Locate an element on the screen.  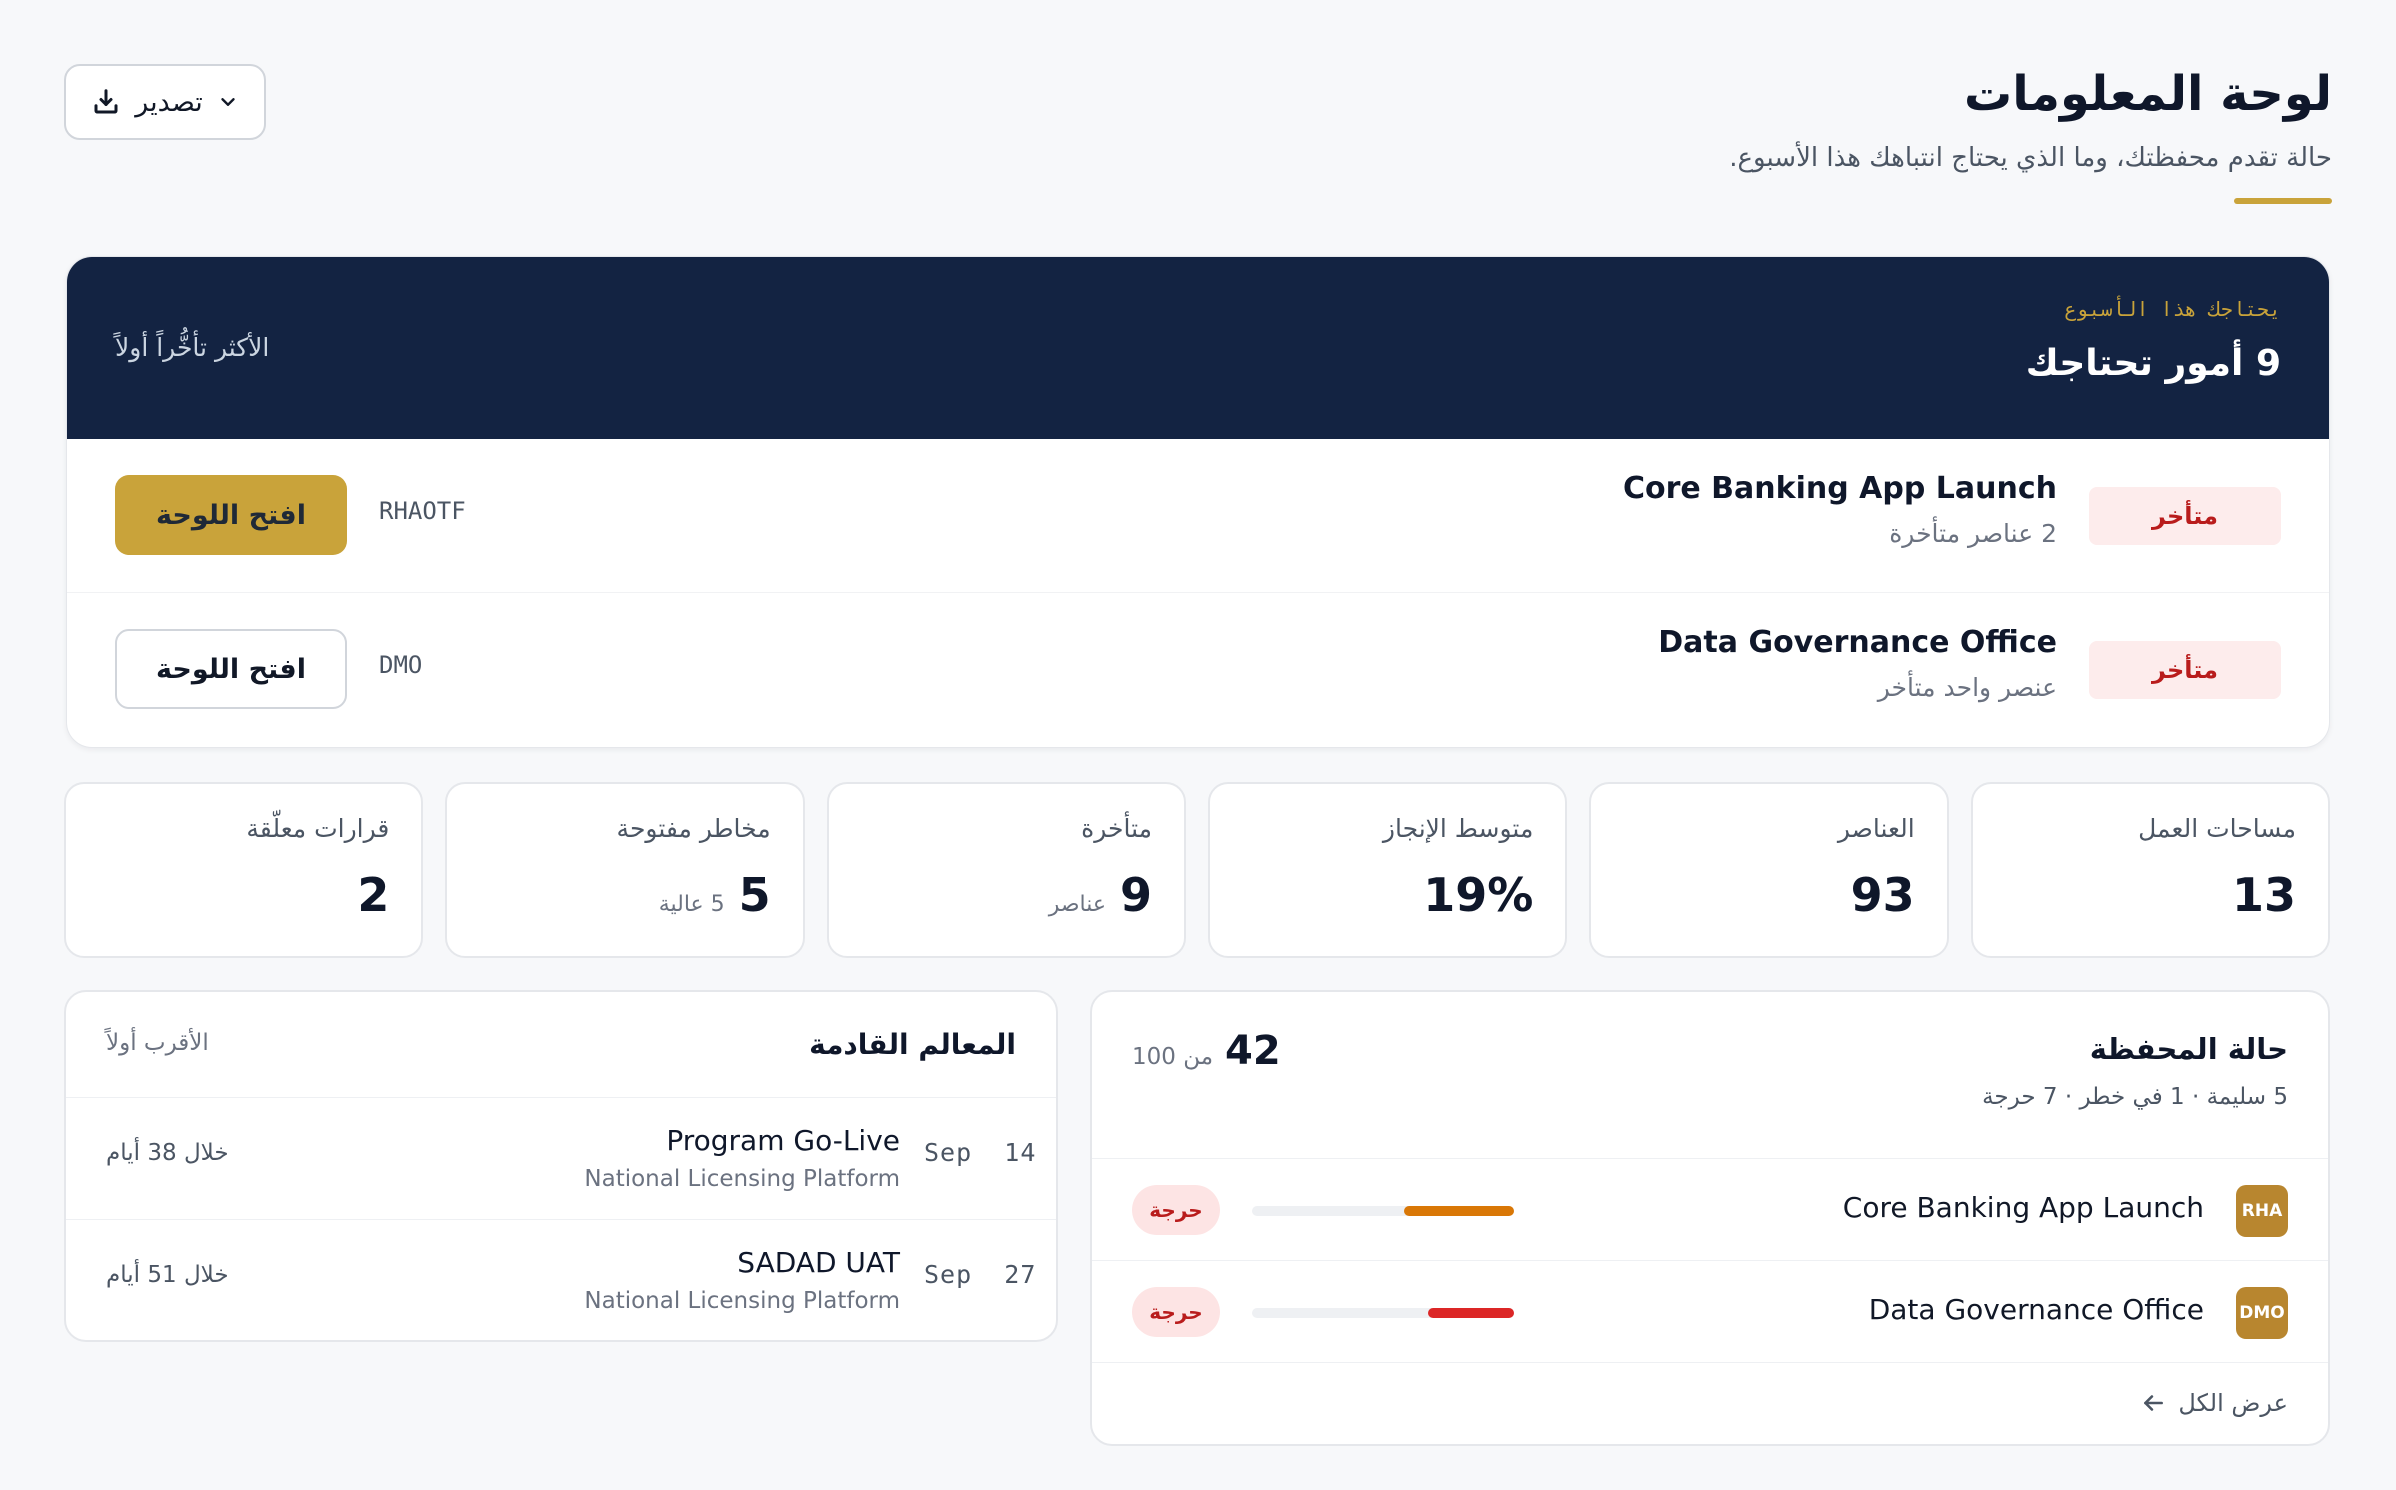
portfolio-row-name: Core Banking App Launch is located at coordinates (2023, 1207).